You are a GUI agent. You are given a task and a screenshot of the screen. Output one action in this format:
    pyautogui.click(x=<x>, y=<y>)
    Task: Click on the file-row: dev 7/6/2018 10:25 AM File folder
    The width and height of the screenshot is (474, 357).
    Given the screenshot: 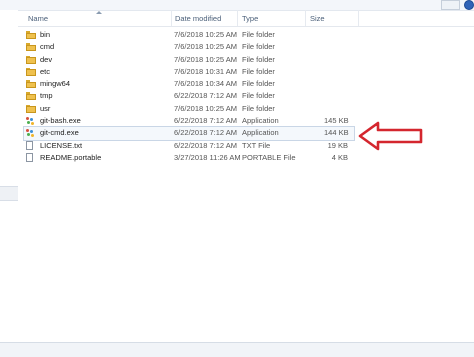 What is the action you would take?
    pyautogui.click(x=189, y=60)
    